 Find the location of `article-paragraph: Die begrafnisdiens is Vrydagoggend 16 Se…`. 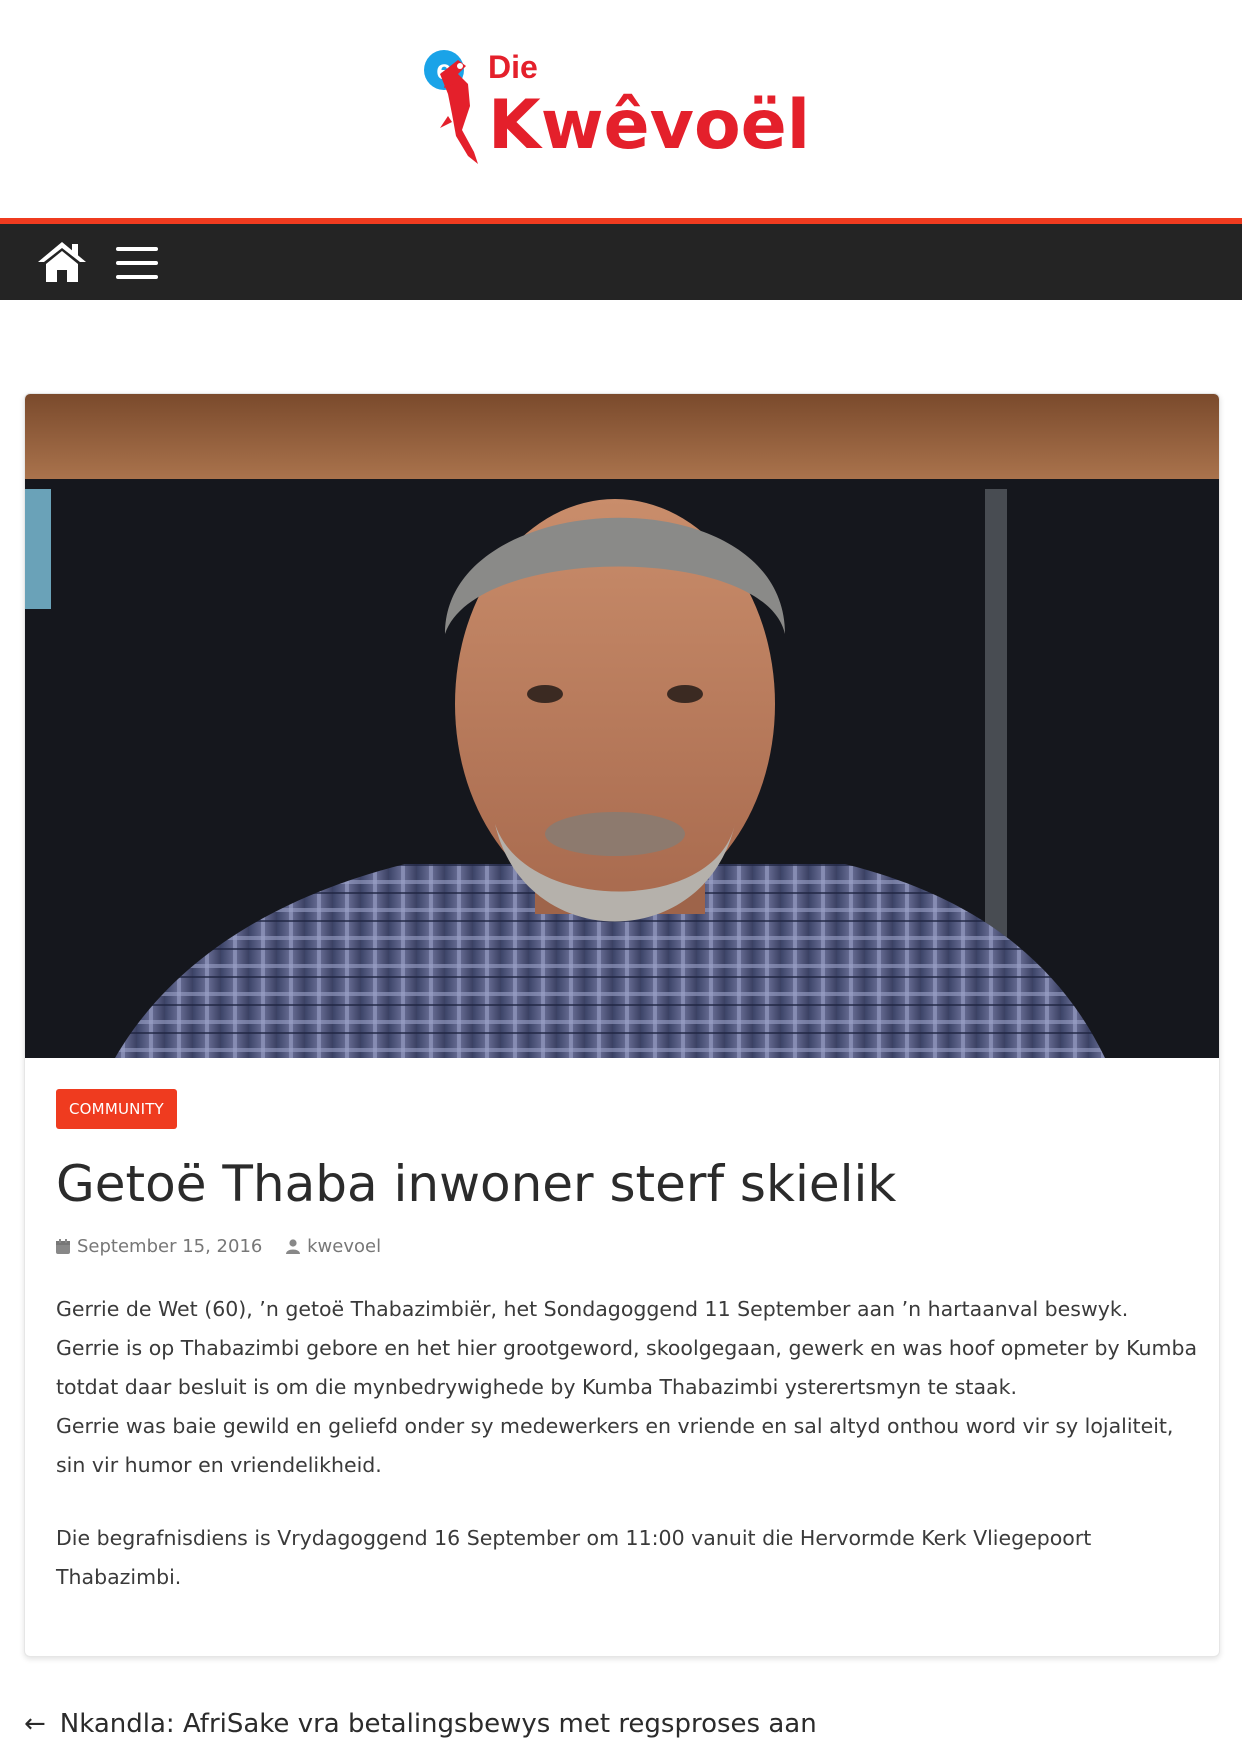

article-paragraph: Die begrafnisdiens is Vrydagoggend 16 Se… is located at coordinates (574, 1557).